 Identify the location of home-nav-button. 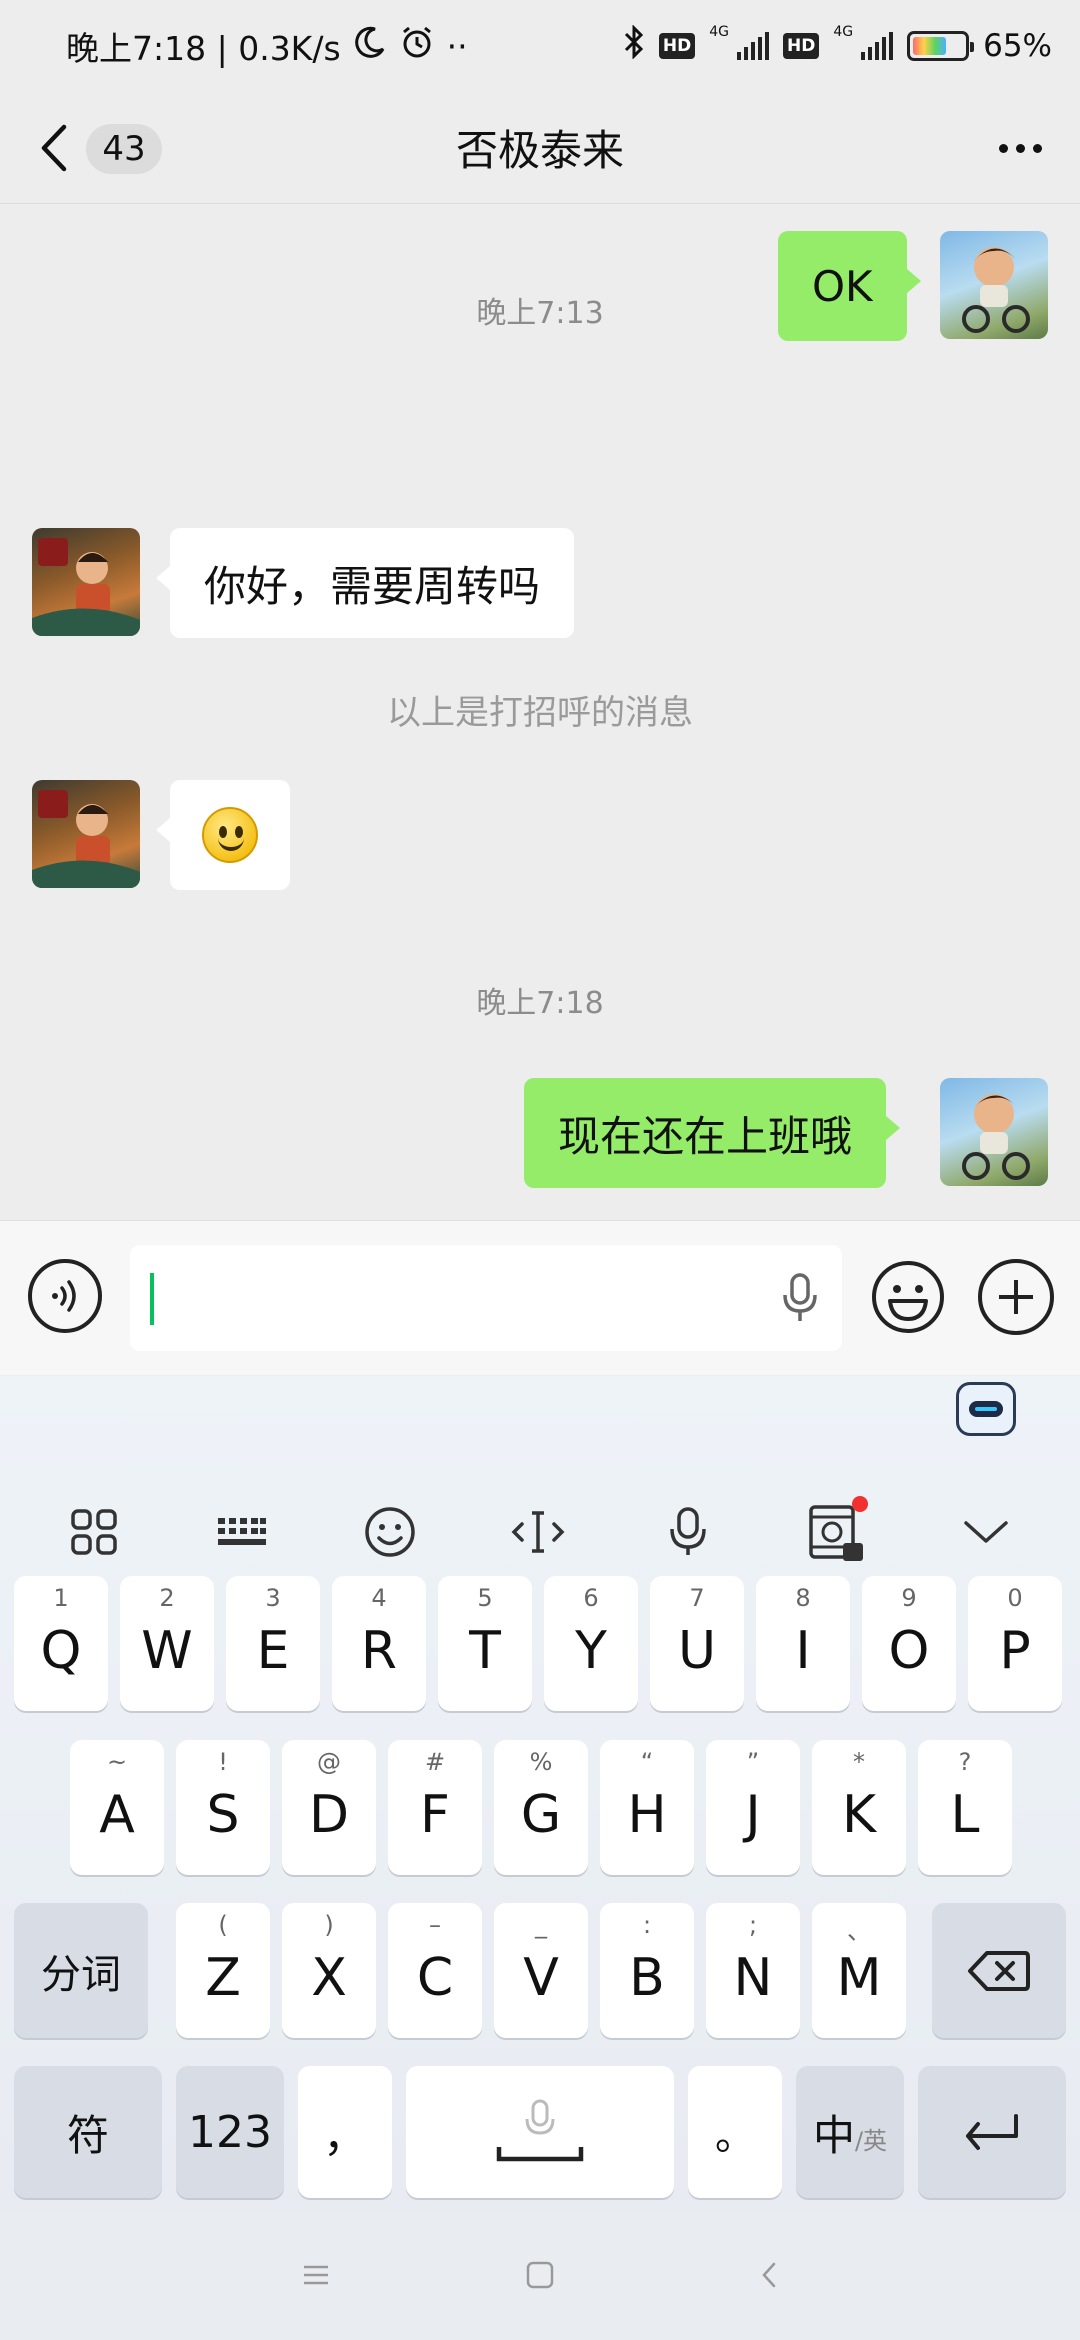
(540, 2275).